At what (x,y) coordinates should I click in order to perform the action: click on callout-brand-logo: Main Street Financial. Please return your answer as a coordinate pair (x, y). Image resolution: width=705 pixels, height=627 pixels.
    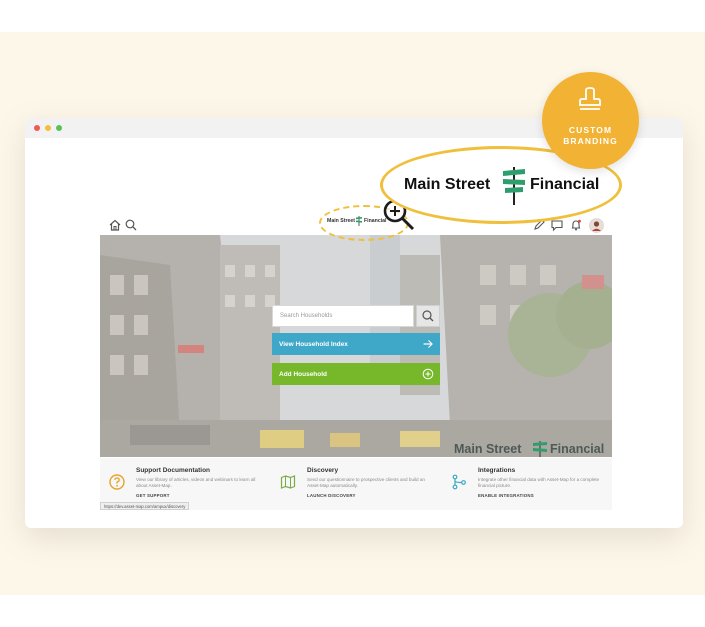
    Looking at the image, I should click on (504, 185).